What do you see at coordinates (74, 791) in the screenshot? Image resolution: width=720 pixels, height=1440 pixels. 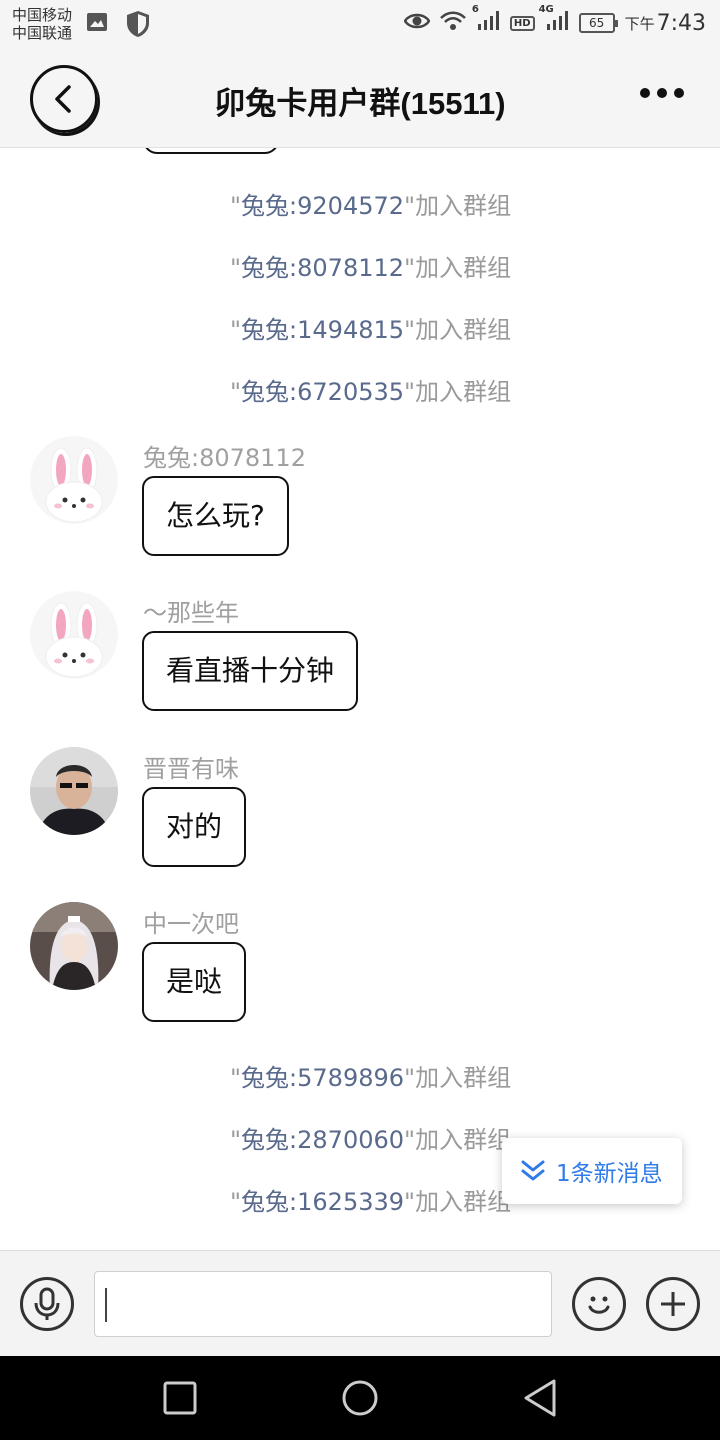 I see `man-photo-avatar` at bounding box center [74, 791].